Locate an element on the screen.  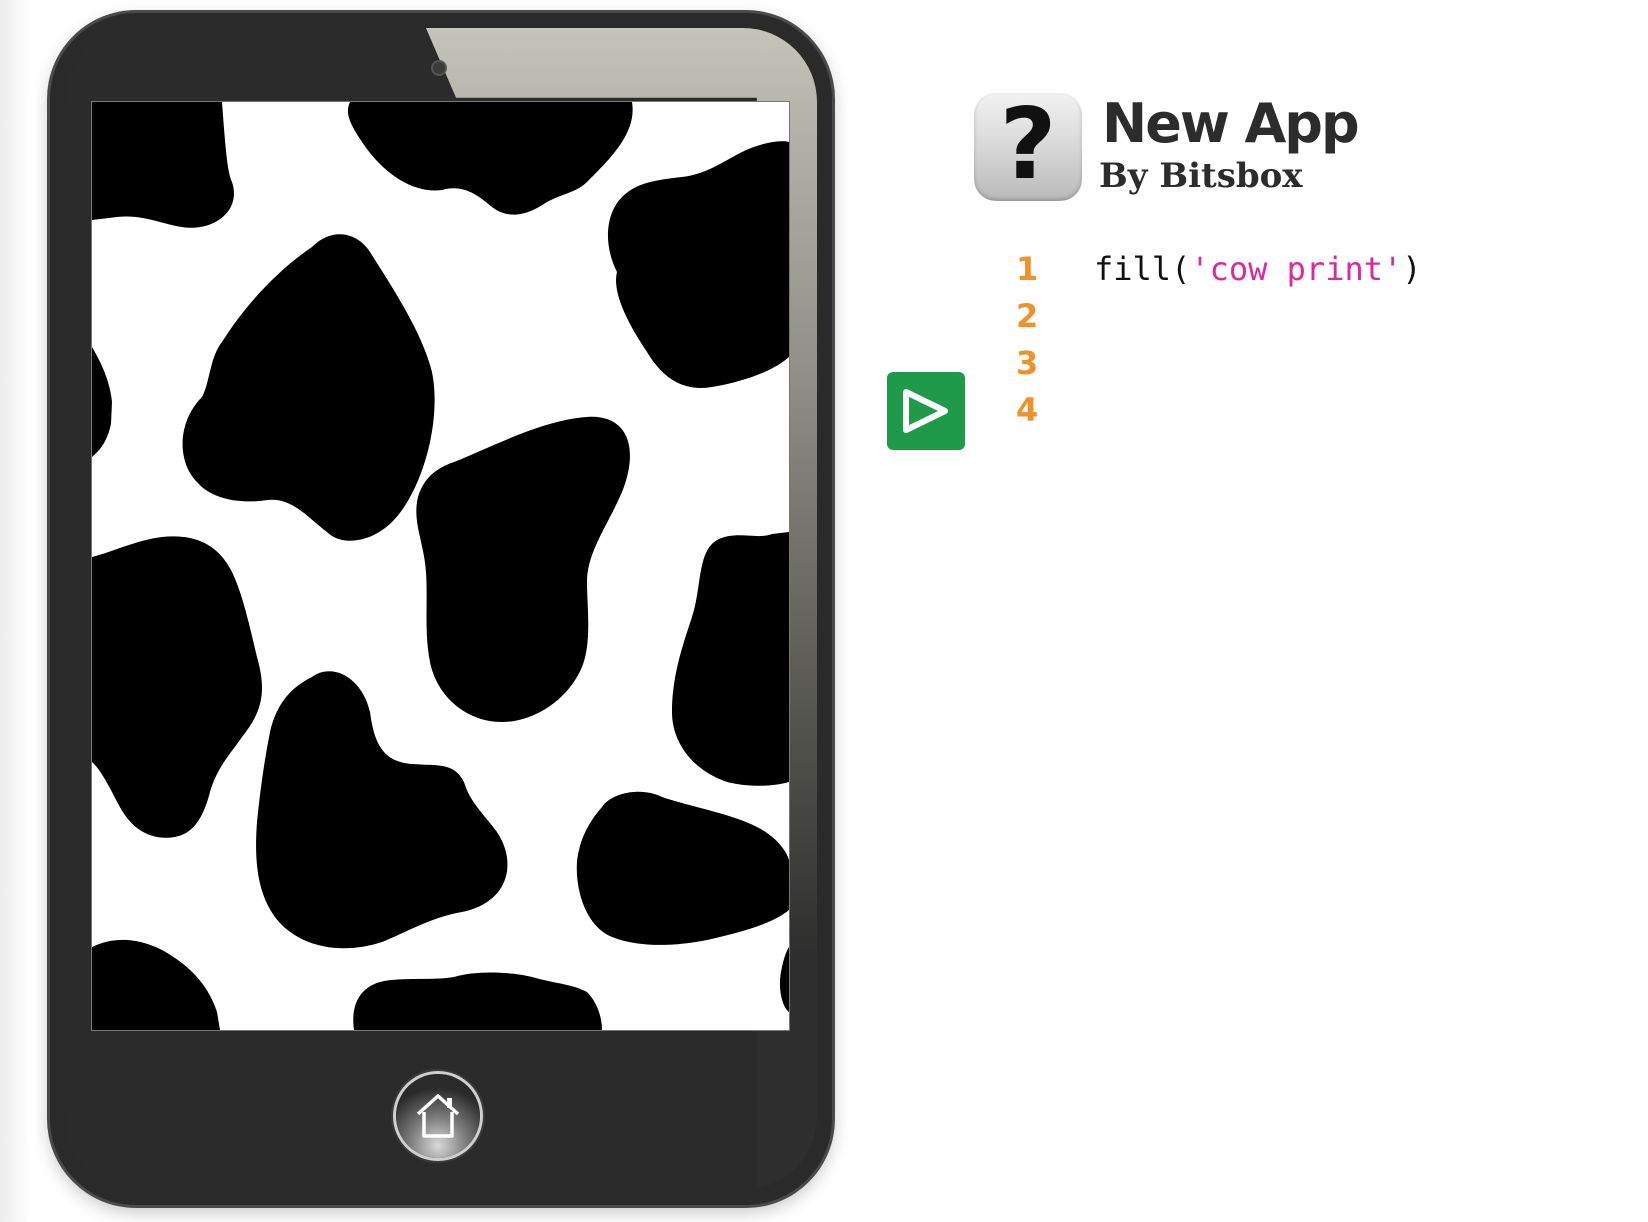
code-paren-close: ) is located at coordinates (1412, 269).